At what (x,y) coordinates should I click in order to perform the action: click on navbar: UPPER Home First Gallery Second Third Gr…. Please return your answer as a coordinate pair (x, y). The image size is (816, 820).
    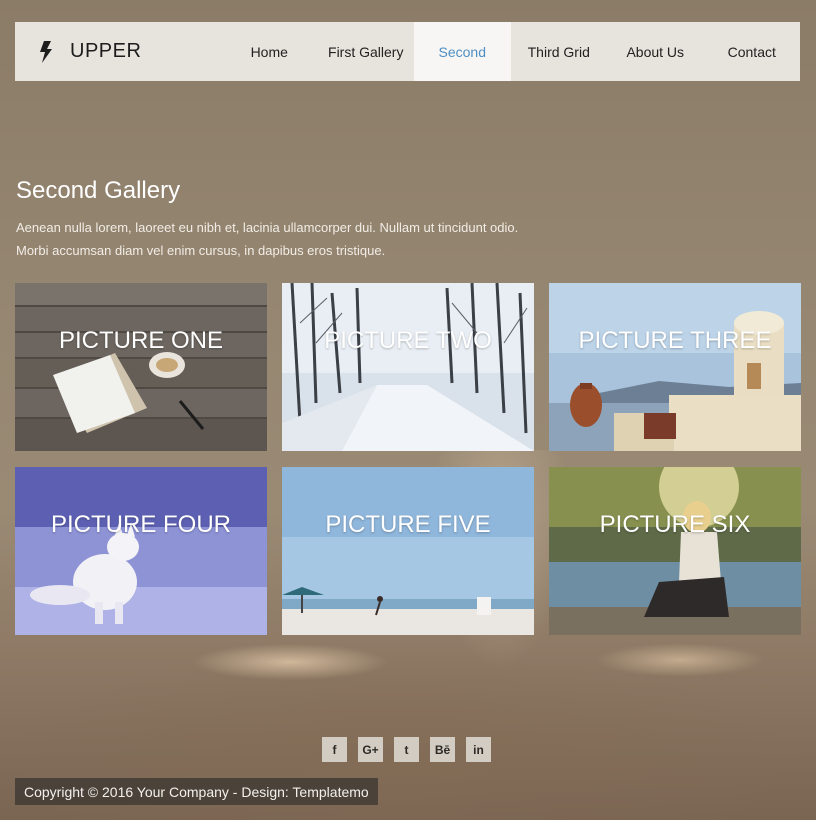
    Looking at the image, I should click on (407, 51).